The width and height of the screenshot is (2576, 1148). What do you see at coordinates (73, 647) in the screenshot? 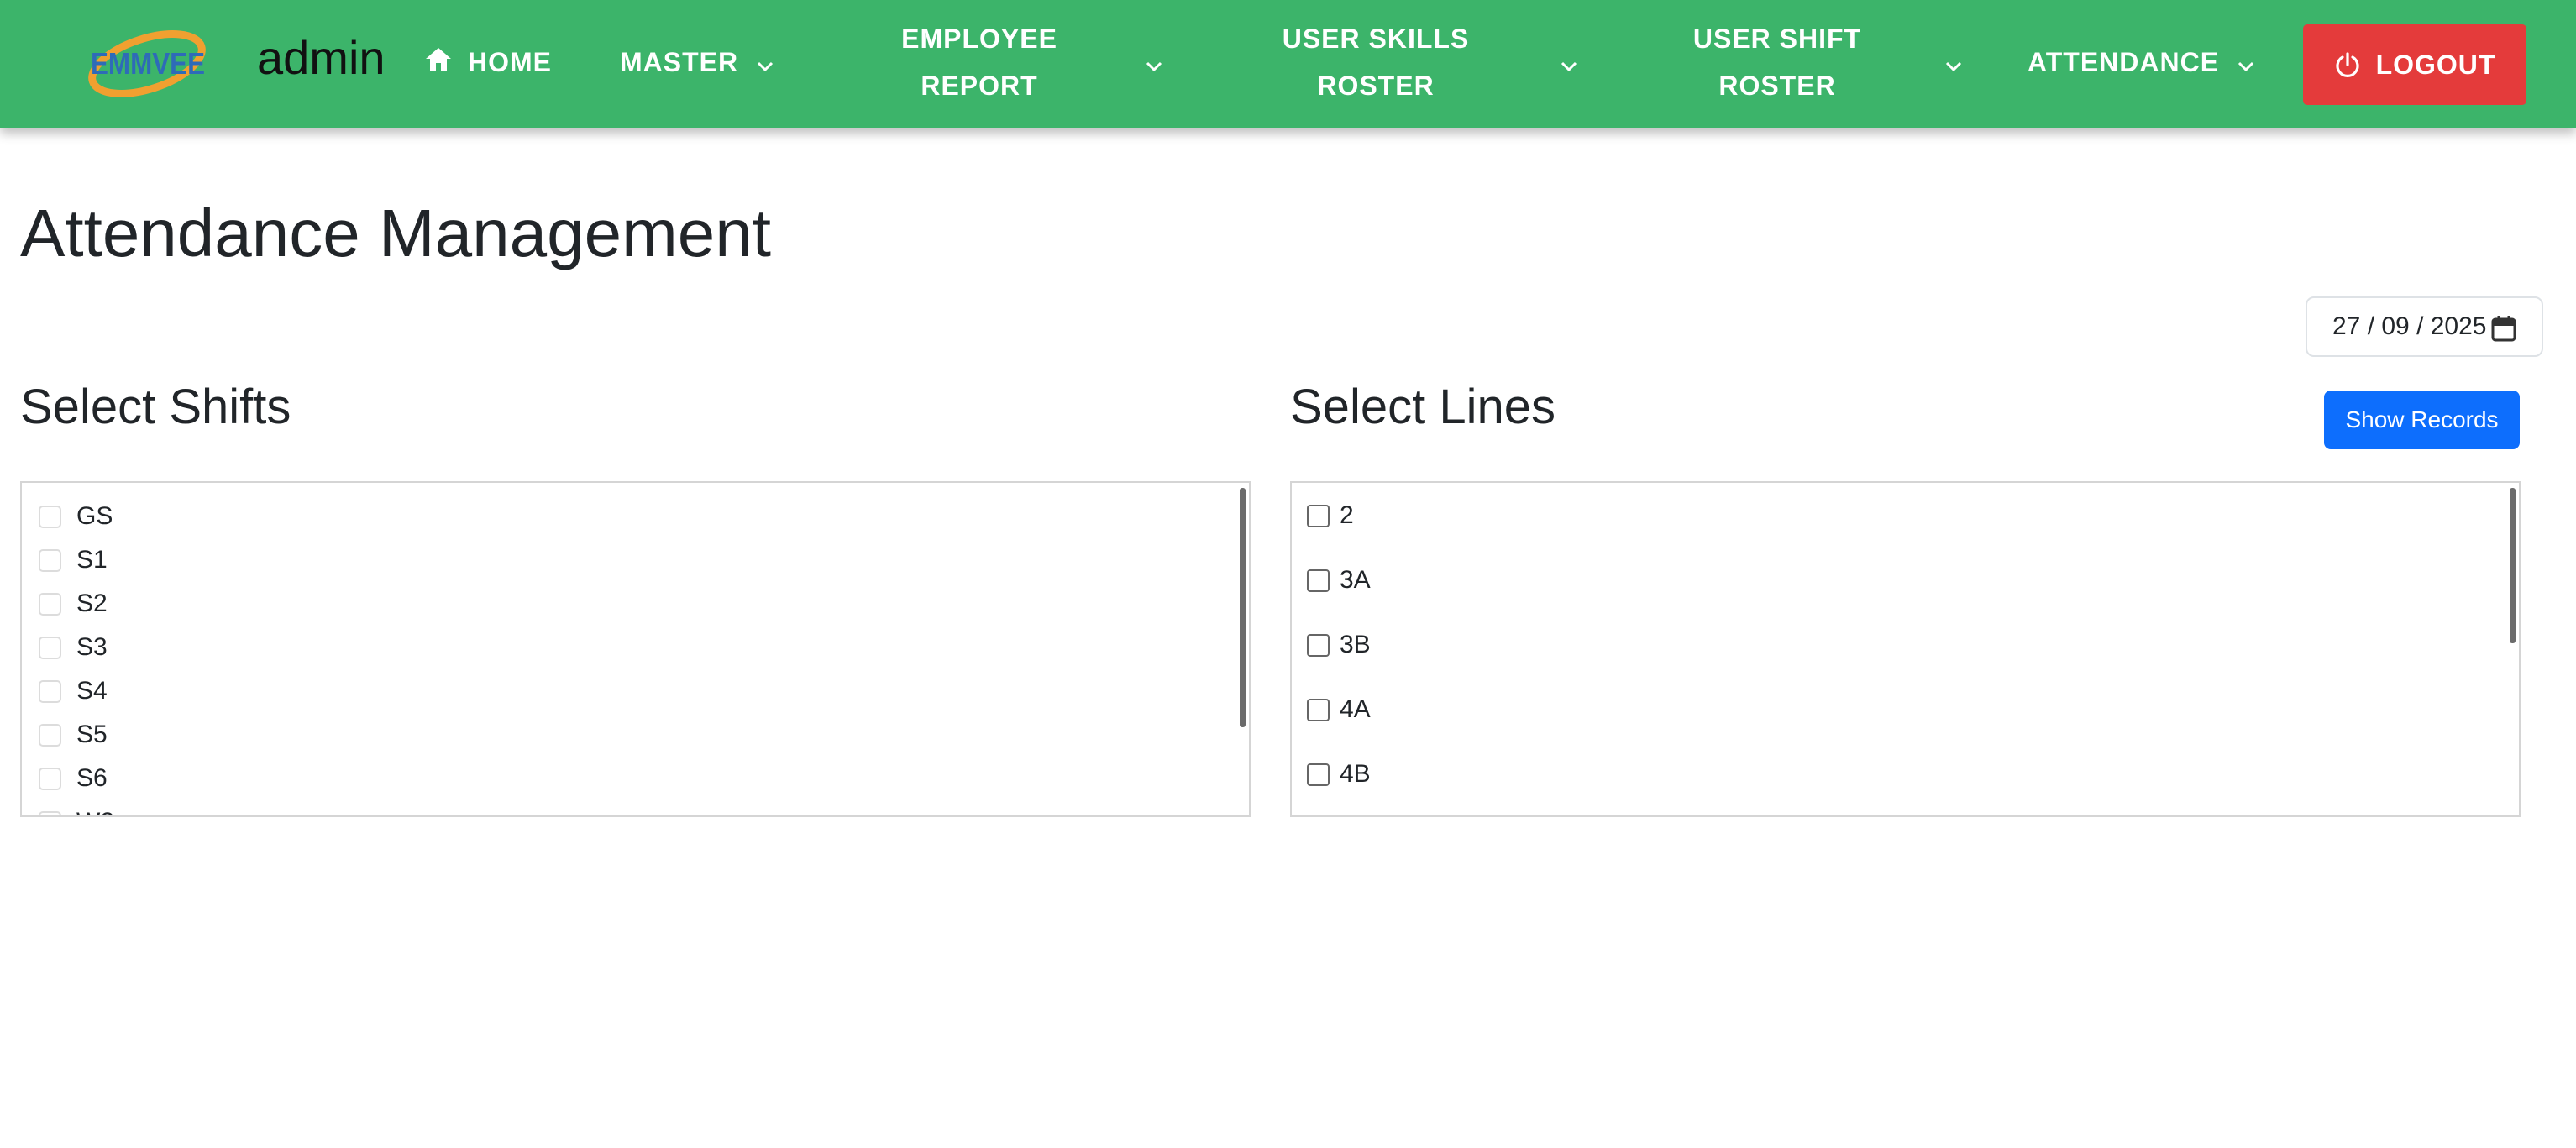
I see `shift-option: S3` at bounding box center [73, 647].